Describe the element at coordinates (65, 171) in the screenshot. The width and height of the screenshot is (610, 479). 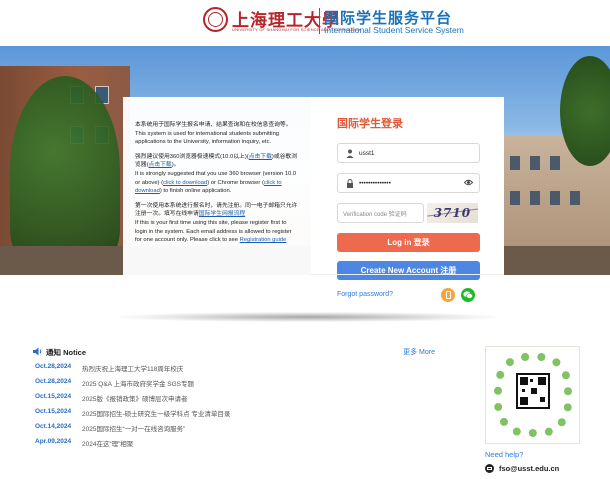
I see `banner-tree-left` at that location.